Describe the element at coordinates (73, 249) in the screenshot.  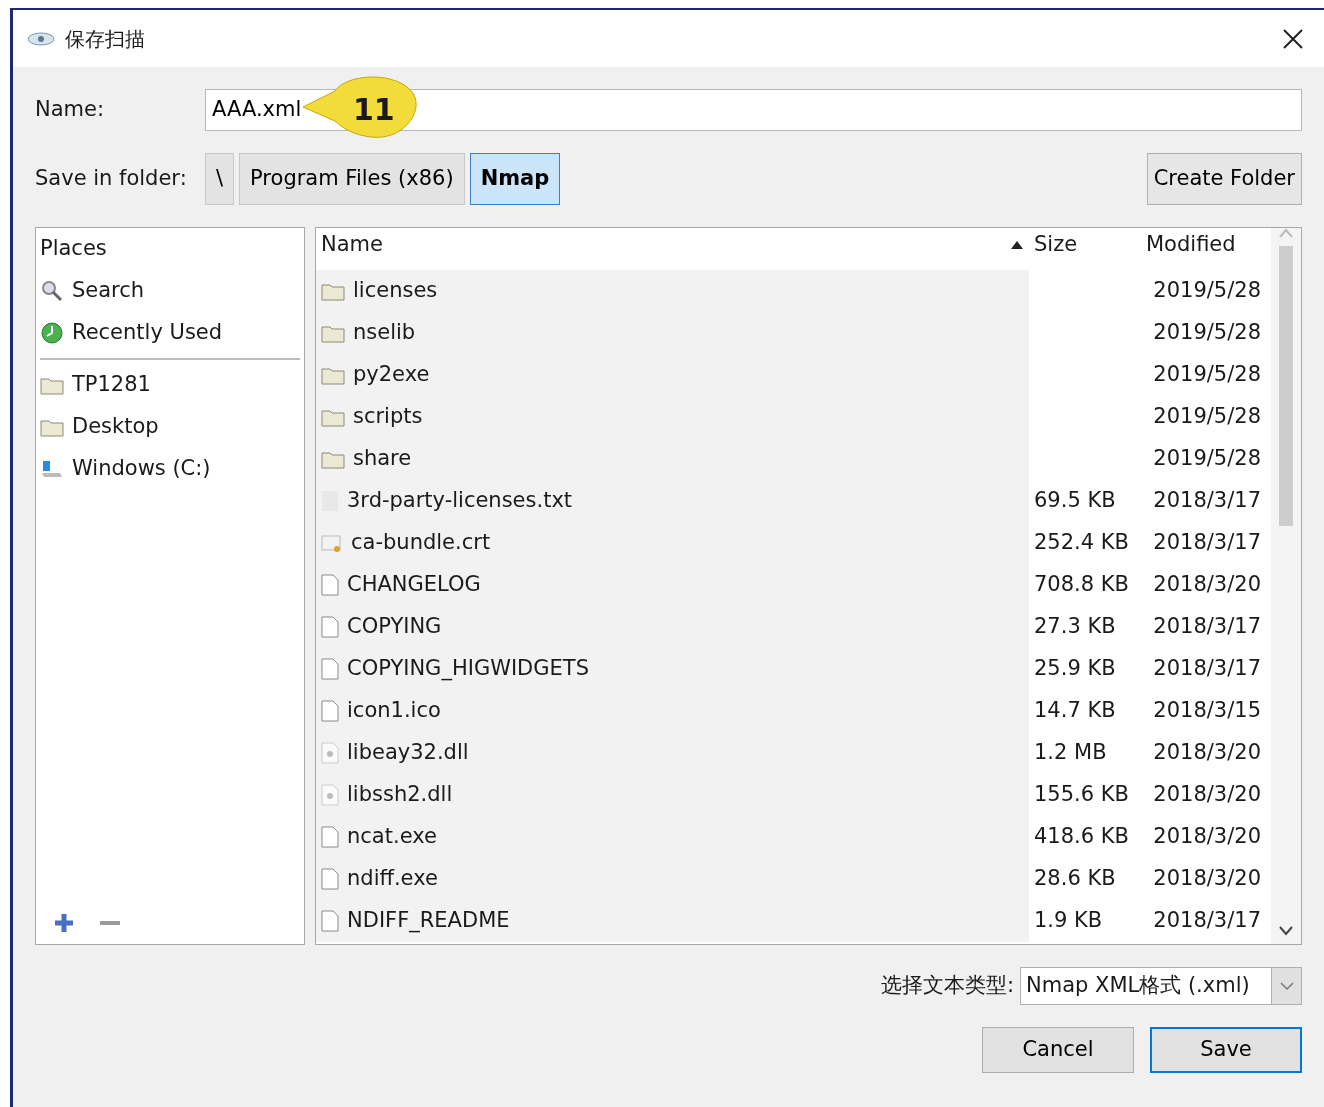
I see `places-heading: Places` at that location.